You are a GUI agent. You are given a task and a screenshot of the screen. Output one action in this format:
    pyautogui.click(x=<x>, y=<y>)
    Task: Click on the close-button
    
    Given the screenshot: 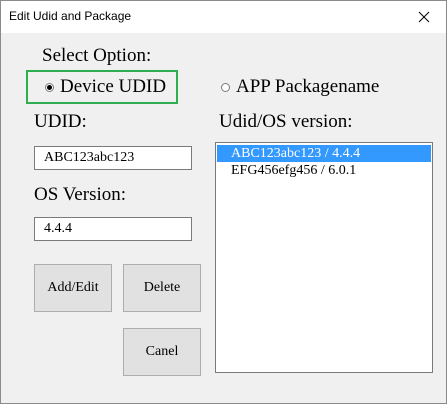 What is the action you would take?
    pyautogui.click(x=424, y=17)
    